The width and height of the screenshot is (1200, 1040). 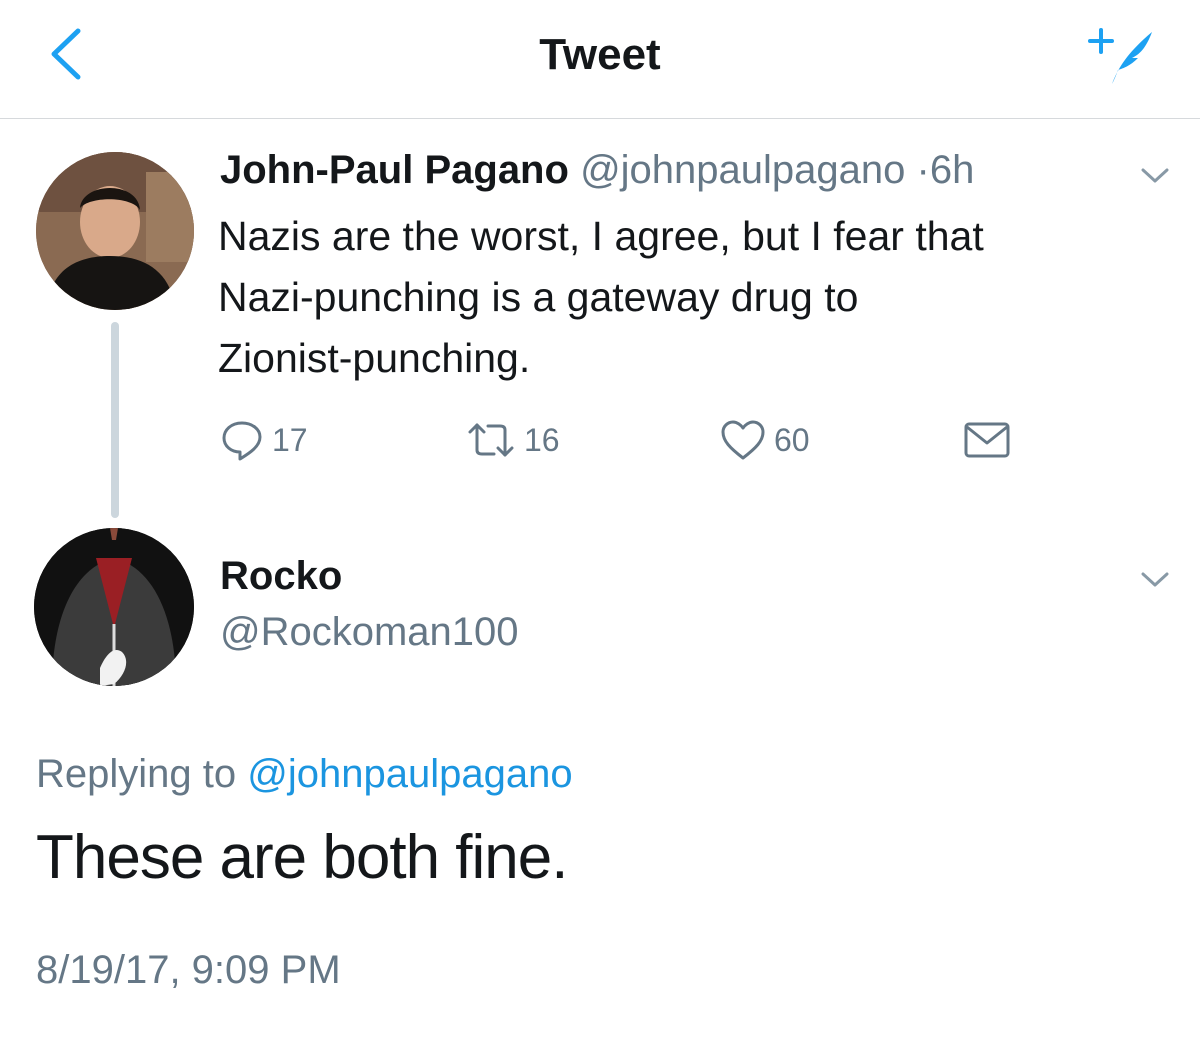 I want to click on author-name: John-Paul Pagano, so click(x=394, y=170).